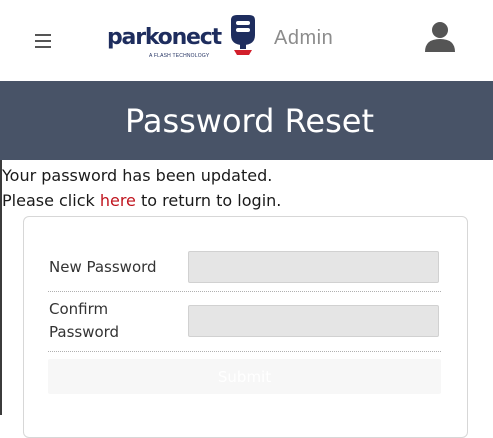 The width and height of the screenshot is (493, 438). I want to click on return-login-line: Please click here to return to login., so click(141, 200).